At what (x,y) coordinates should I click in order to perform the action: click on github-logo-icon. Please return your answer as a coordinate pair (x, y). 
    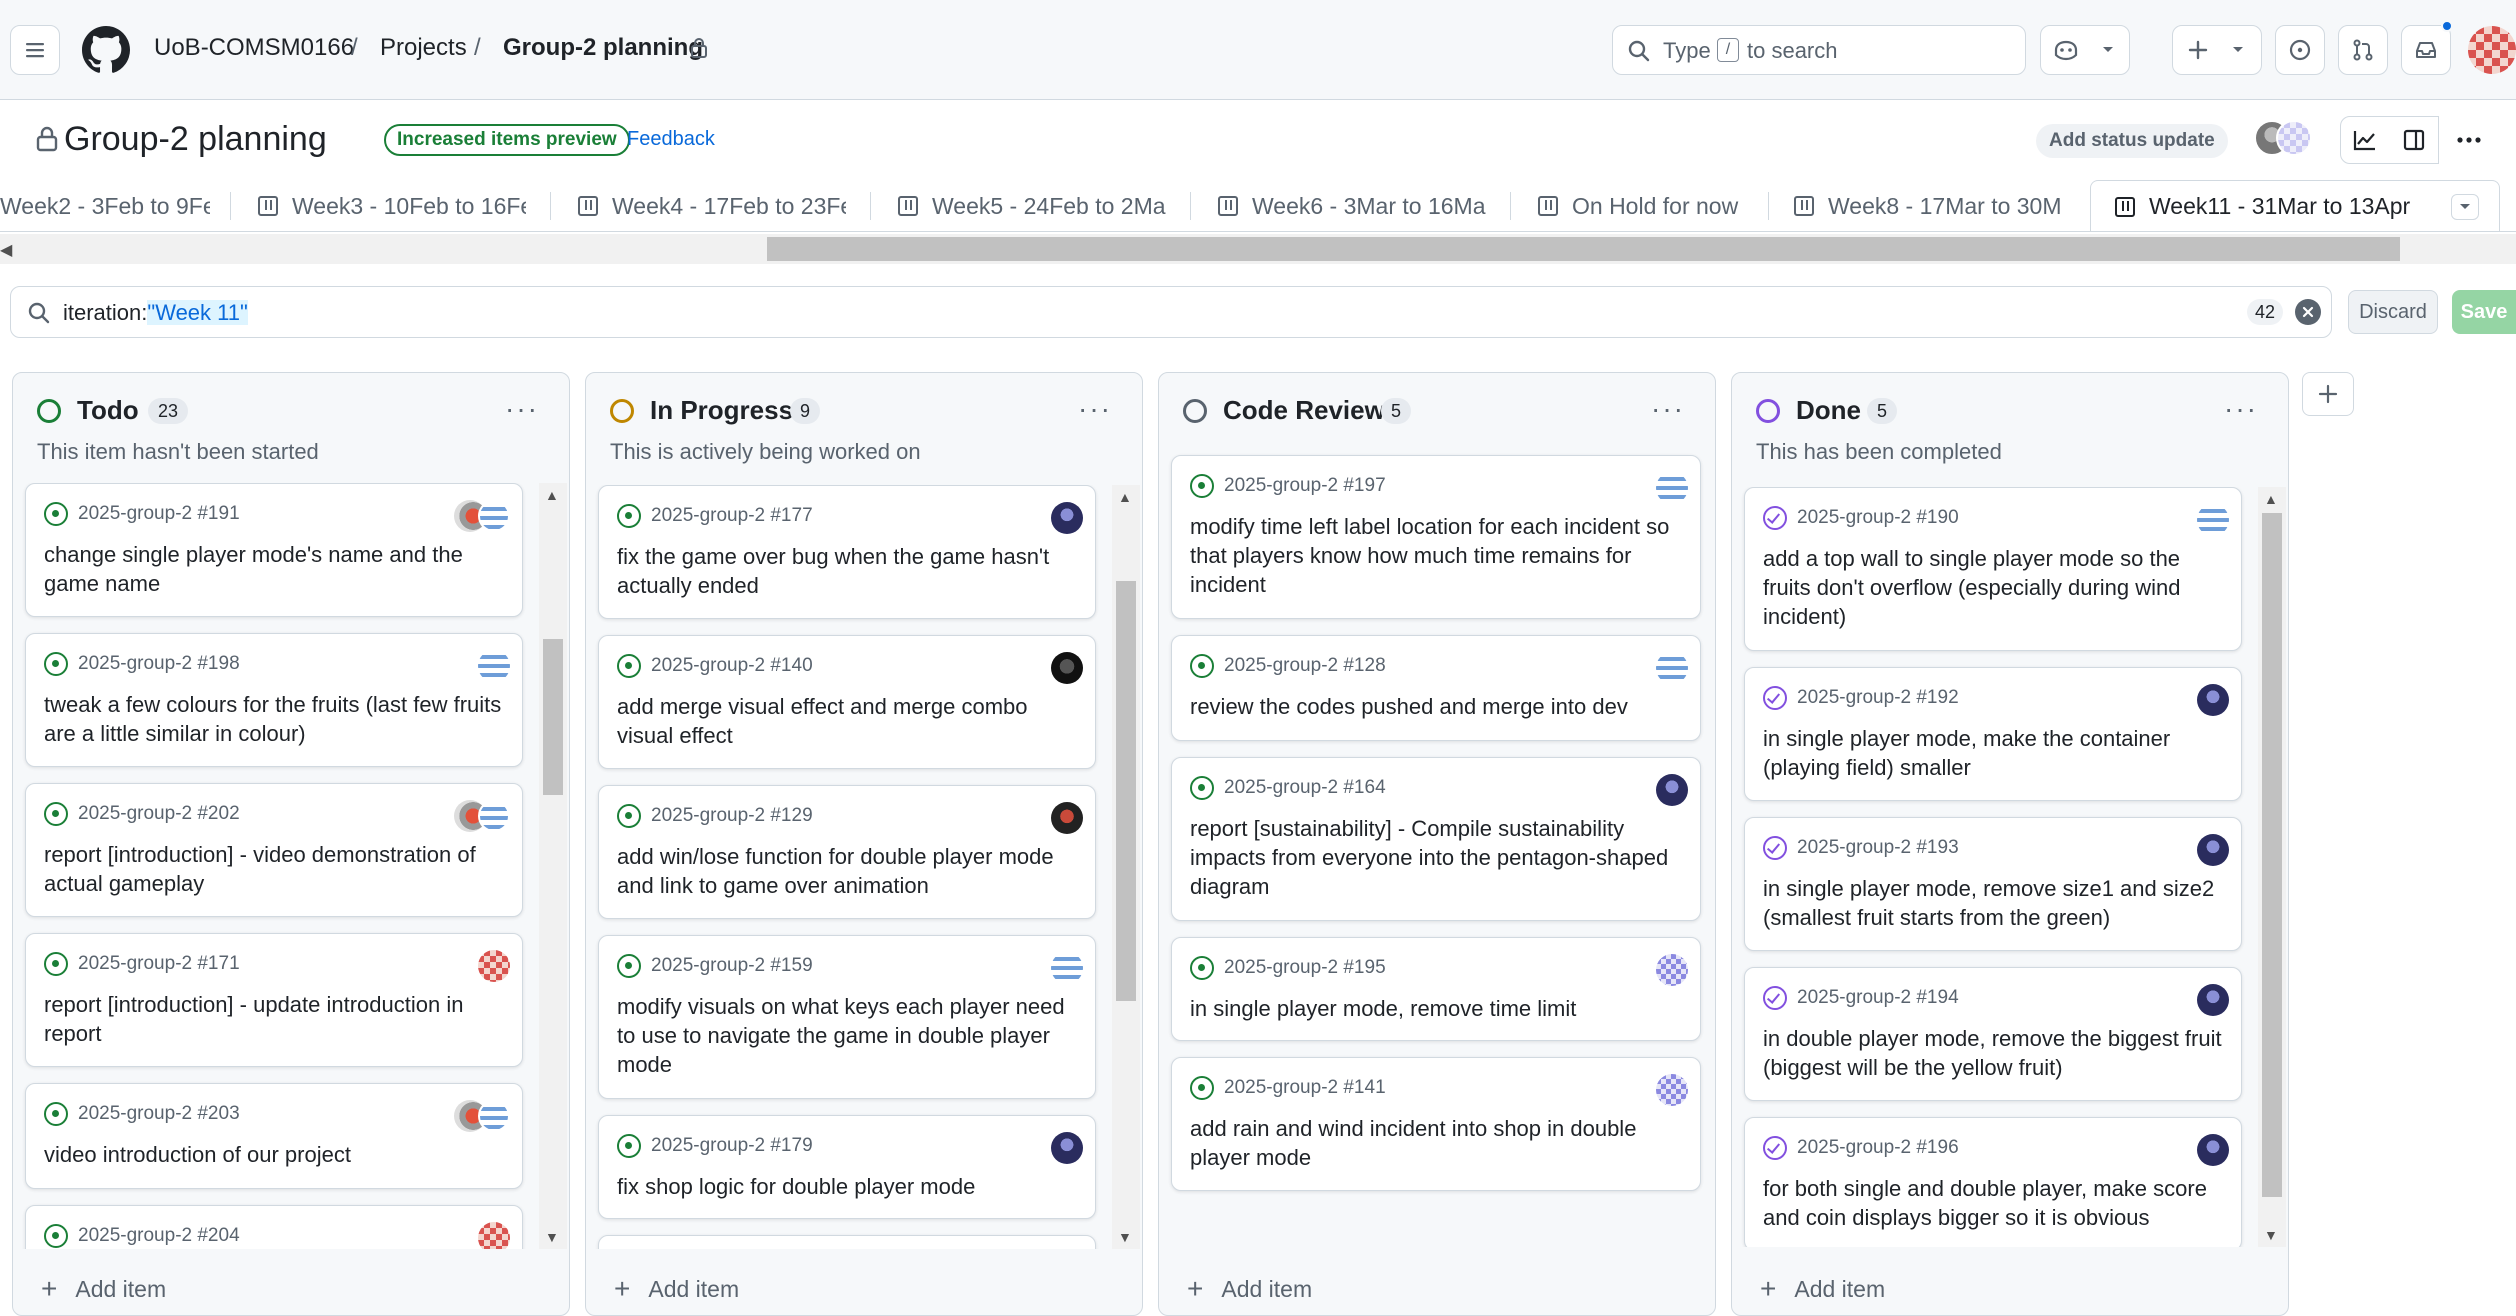
    Looking at the image, I should click on (106, 50).